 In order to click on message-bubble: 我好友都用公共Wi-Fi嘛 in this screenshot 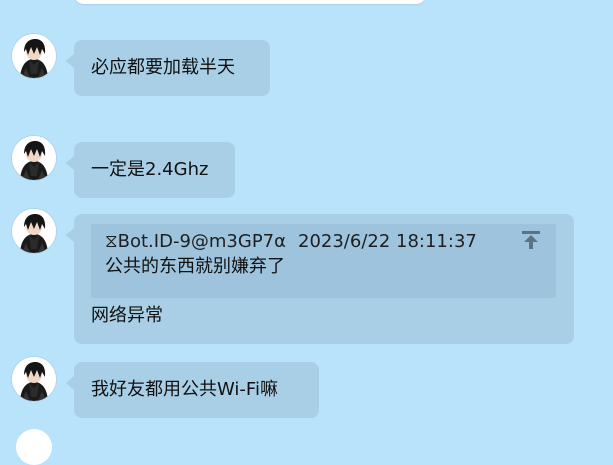, I will do `click(192, 390)`.